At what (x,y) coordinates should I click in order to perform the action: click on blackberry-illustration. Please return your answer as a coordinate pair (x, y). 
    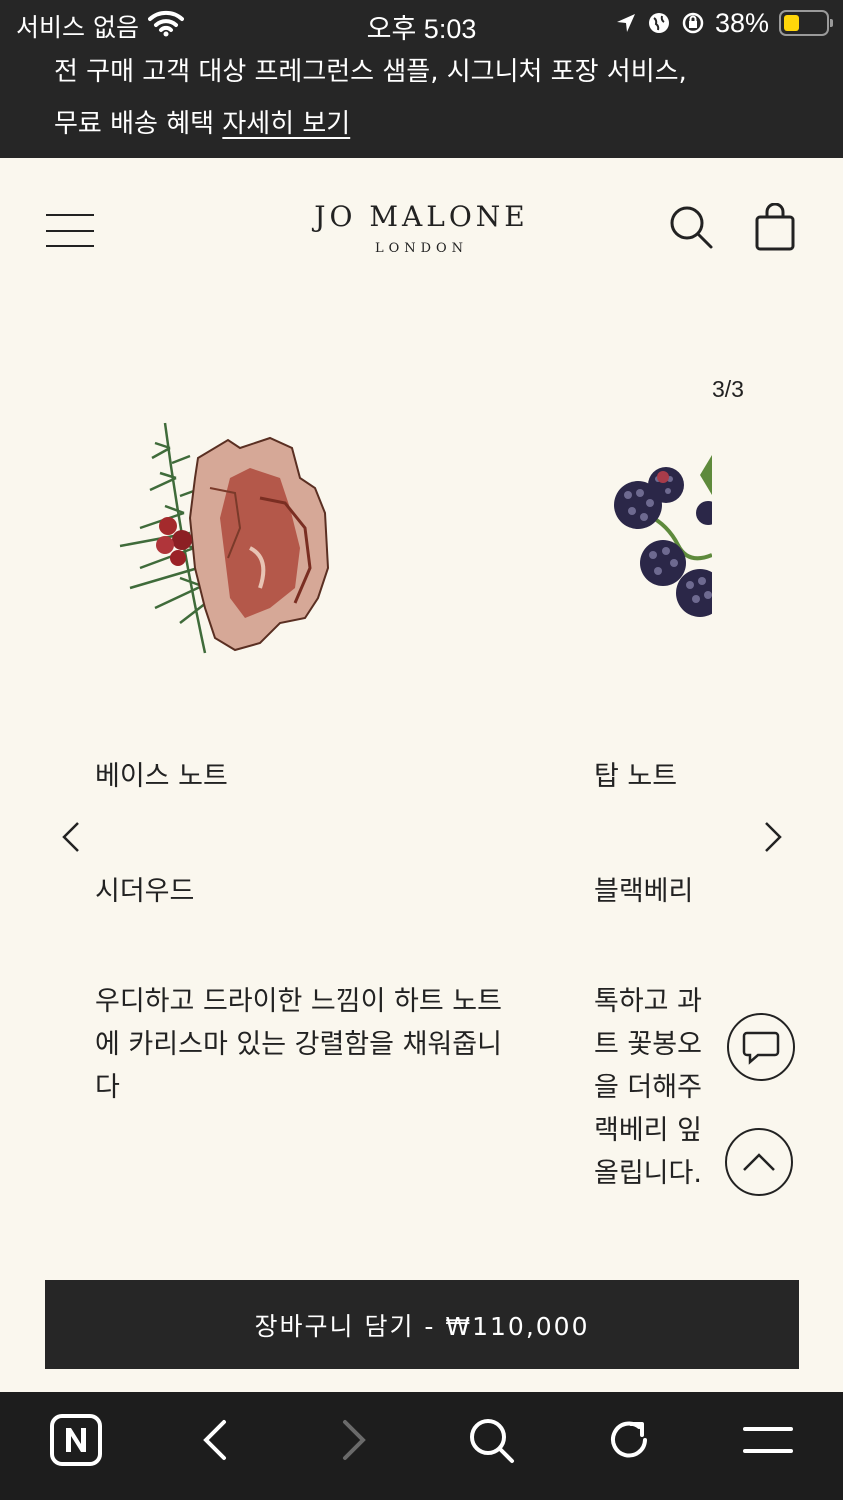
    Looking at the image, I should click on (663, 536).